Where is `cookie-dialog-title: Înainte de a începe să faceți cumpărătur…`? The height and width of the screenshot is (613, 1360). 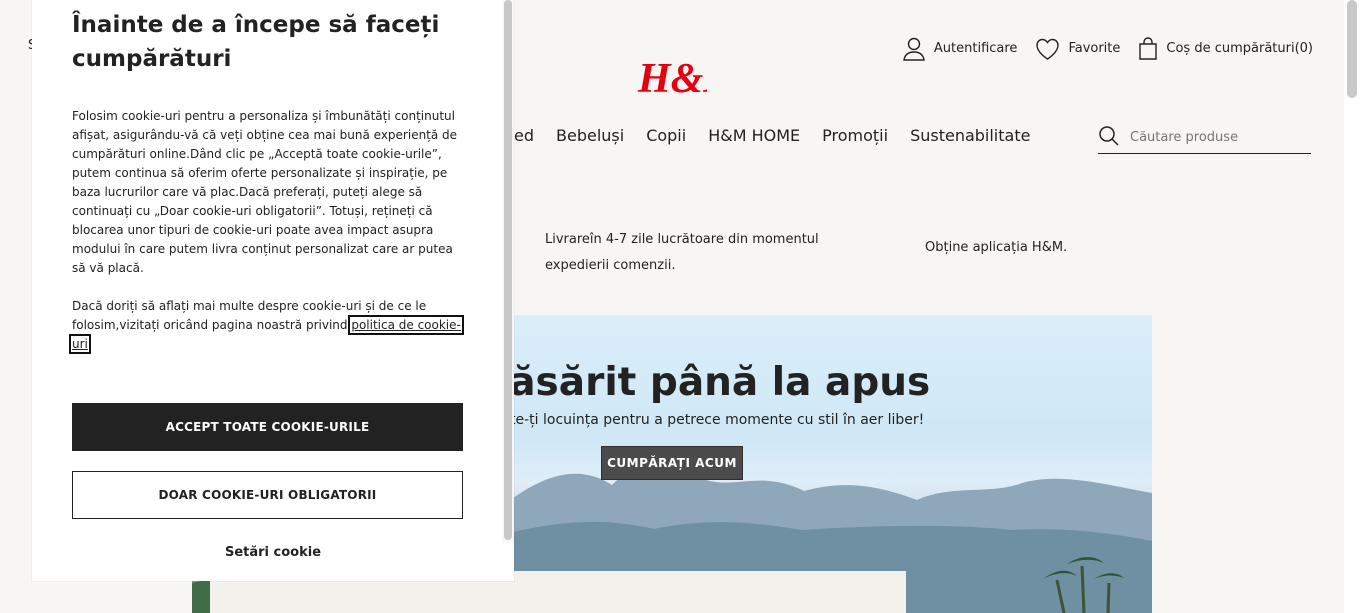 cookie-dialog-title: Înainte de a începe să faceți cumpărătur… is located at coordinates (256, 42).